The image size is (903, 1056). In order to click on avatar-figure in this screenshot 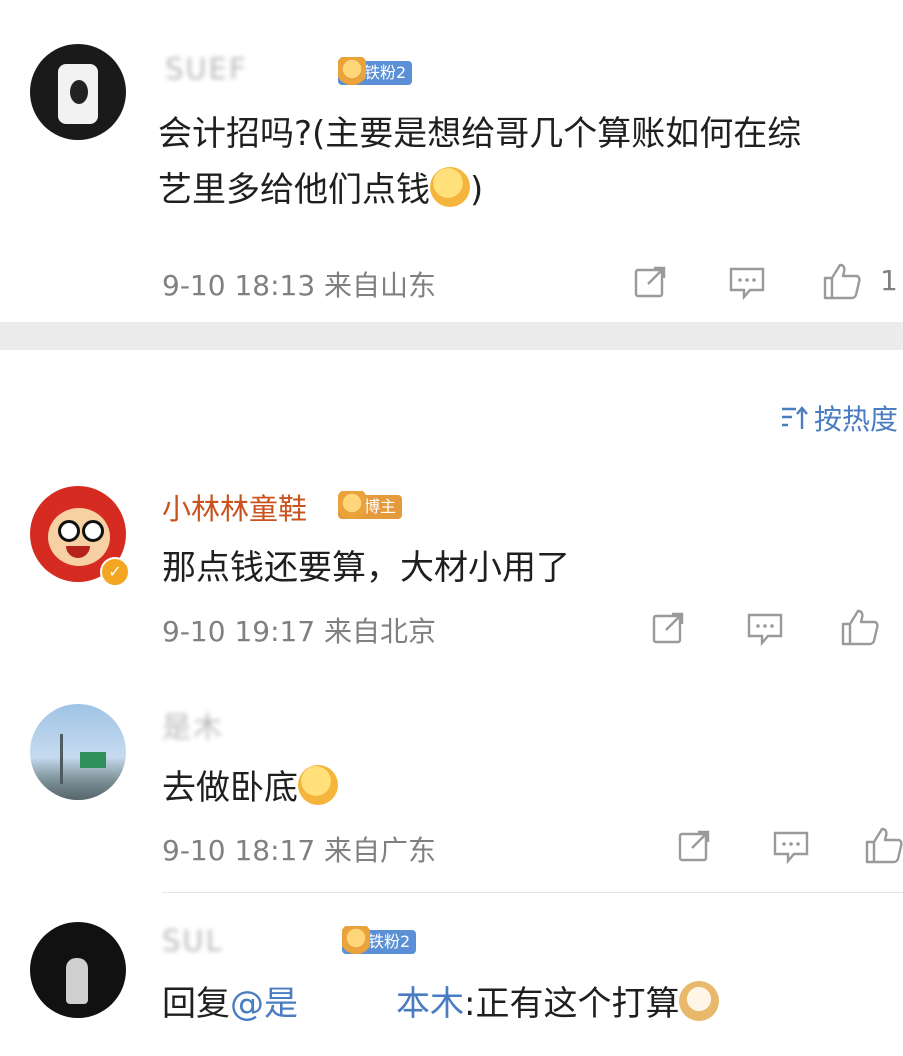, I will do `click(77, 981)`.